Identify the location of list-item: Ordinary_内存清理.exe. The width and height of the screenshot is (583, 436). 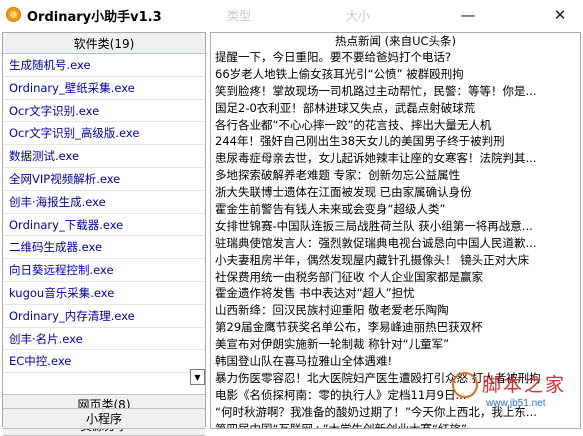
(104, 316).